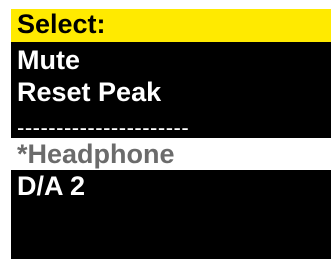 The height and width of the screenshot is (262, 334). I want to click on menu-item-label: D/A 2, so click(51, 186).